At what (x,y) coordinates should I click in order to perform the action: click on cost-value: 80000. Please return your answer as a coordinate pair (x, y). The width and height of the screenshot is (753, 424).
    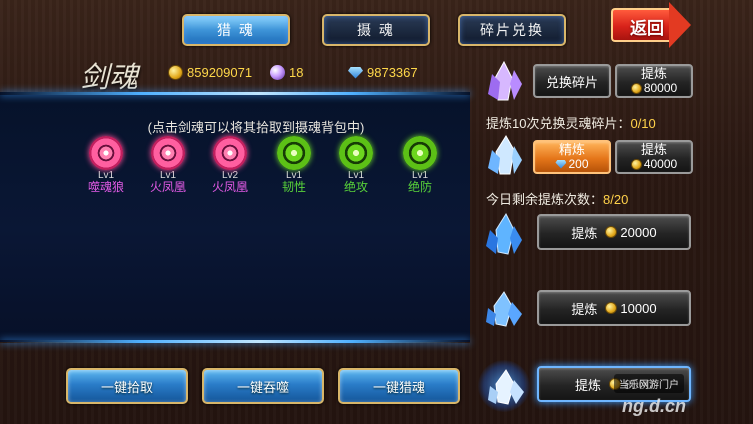
    Looking at the image, I should click on (660, 88).